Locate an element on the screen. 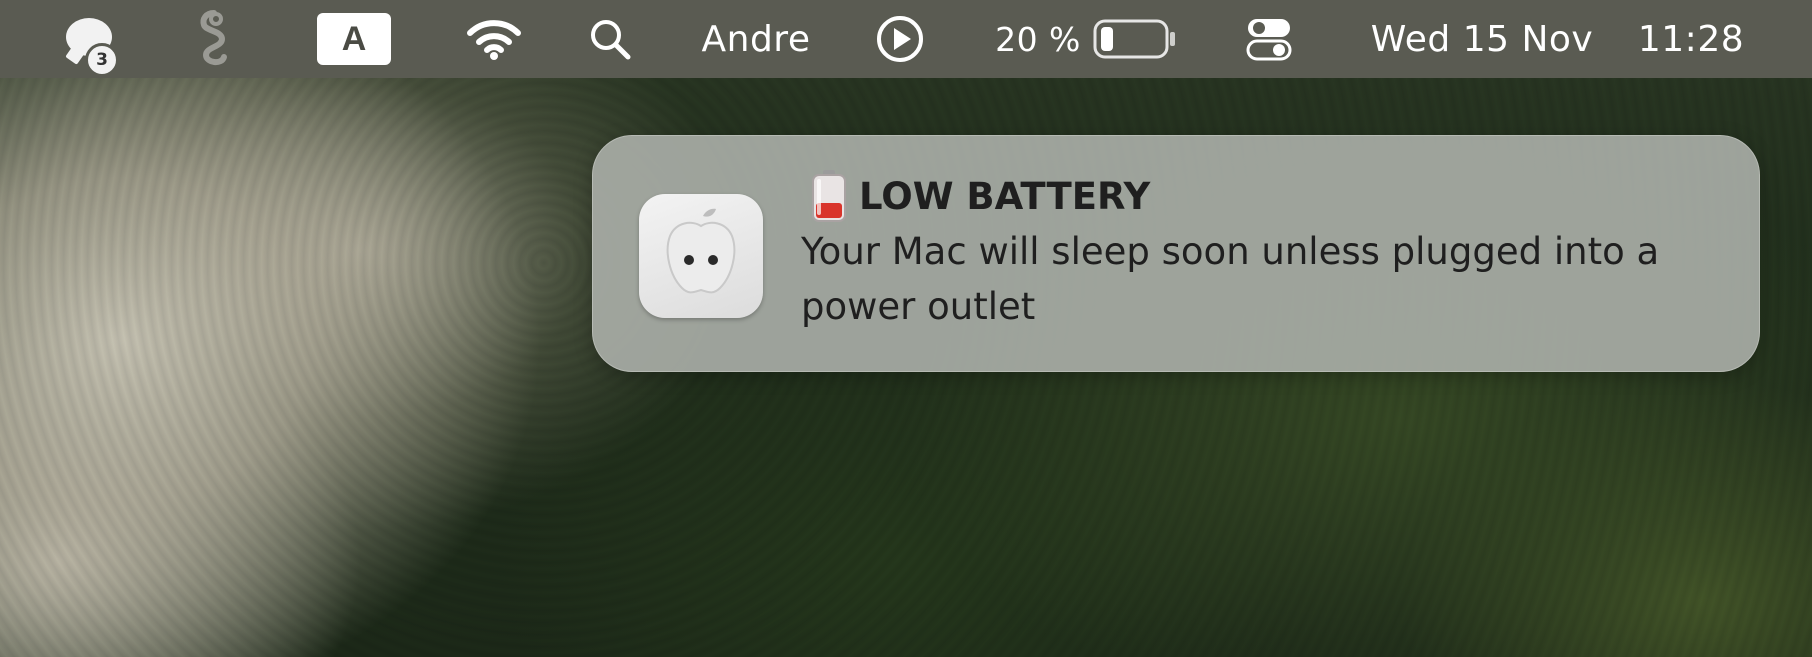 This screenshot has width=1812, height=657. search-icon is located at coordinates (611, 40).